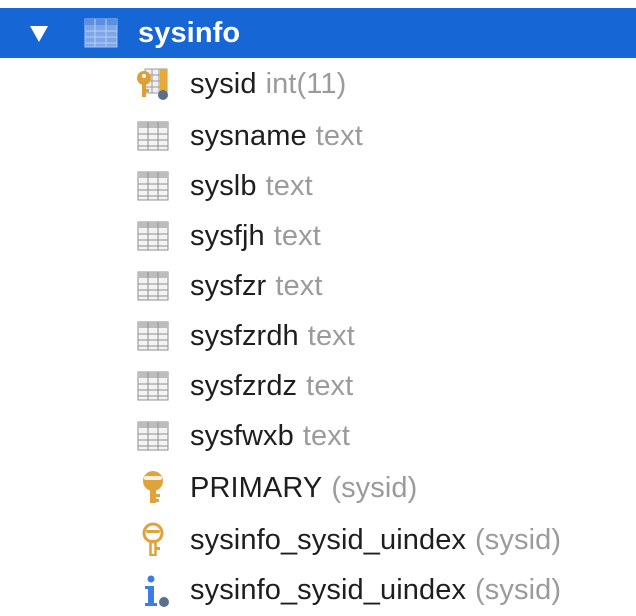 The image size is (636, 616). Describe the element at coordinates (153, 539) in the screenshot. I see `unique-key-icon` at that location.